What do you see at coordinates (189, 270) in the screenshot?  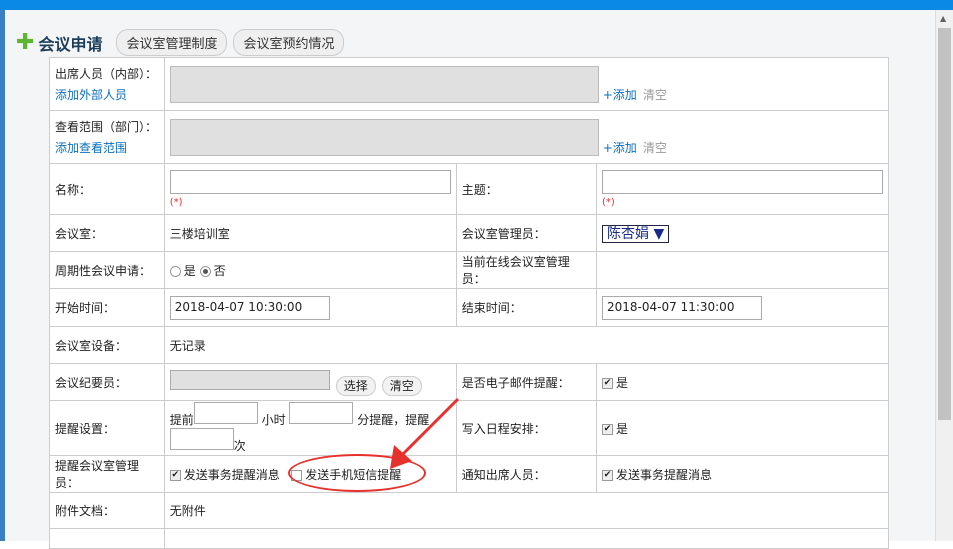 I see `periodic-yes-label: 是` at bounding box center [189, 270].